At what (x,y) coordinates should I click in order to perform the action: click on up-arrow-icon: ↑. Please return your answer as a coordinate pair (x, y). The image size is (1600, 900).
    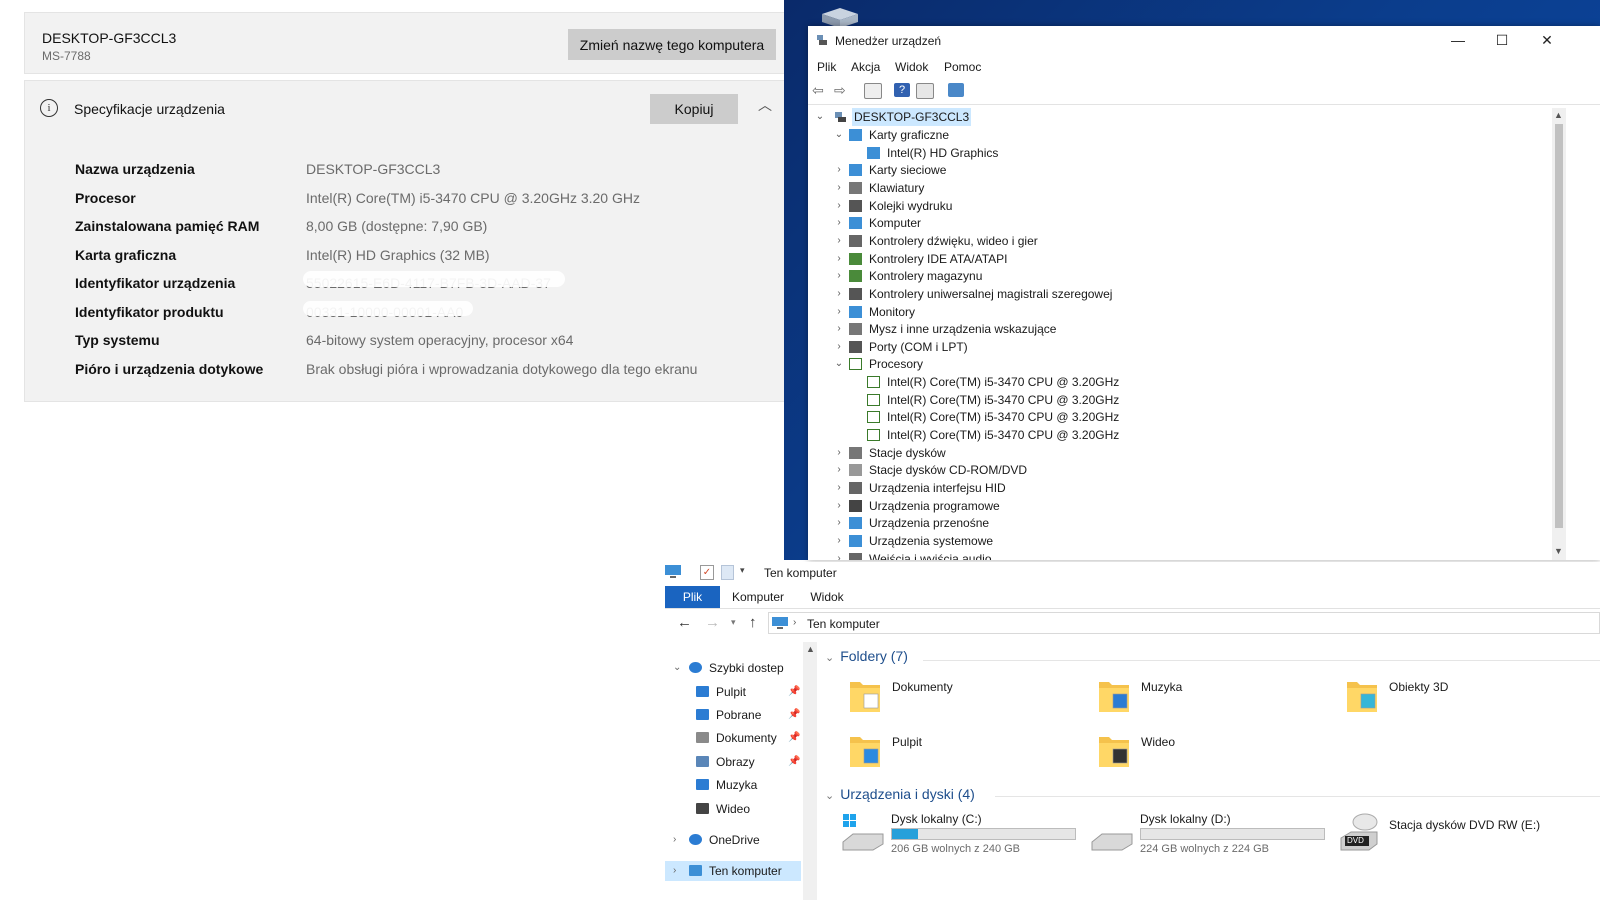
    Looking at the image, I should click on (753, 622).